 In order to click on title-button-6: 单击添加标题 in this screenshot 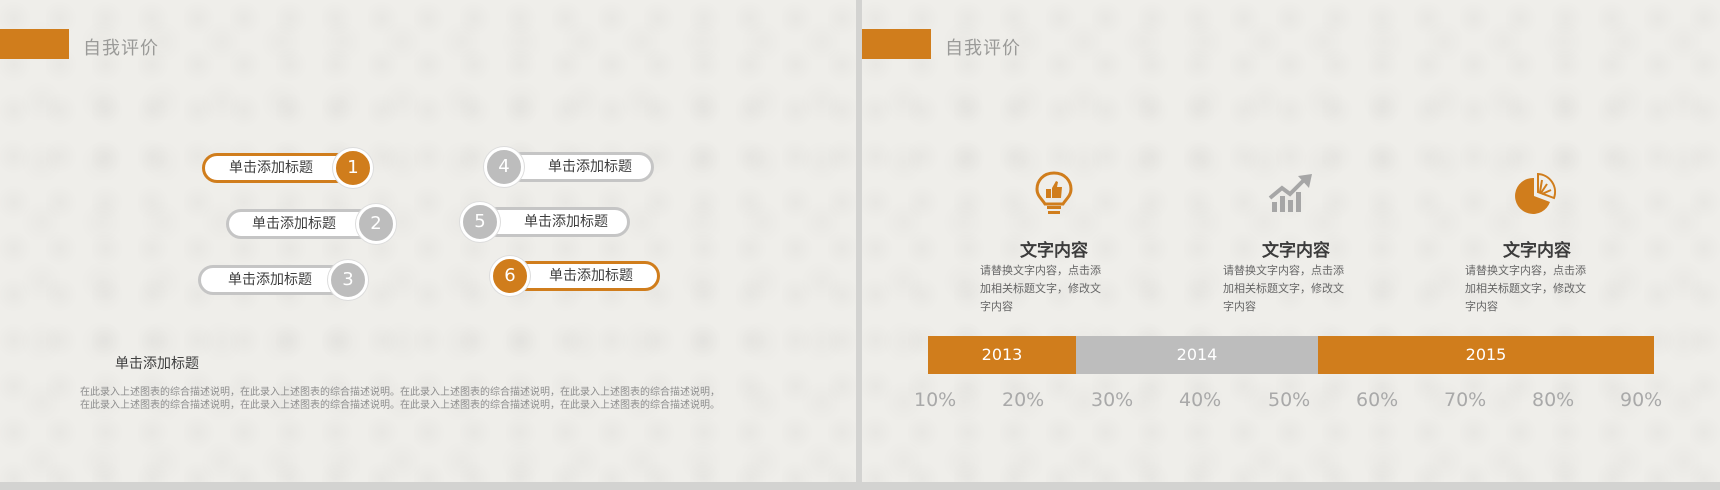, I will do `click(585, 276)`.